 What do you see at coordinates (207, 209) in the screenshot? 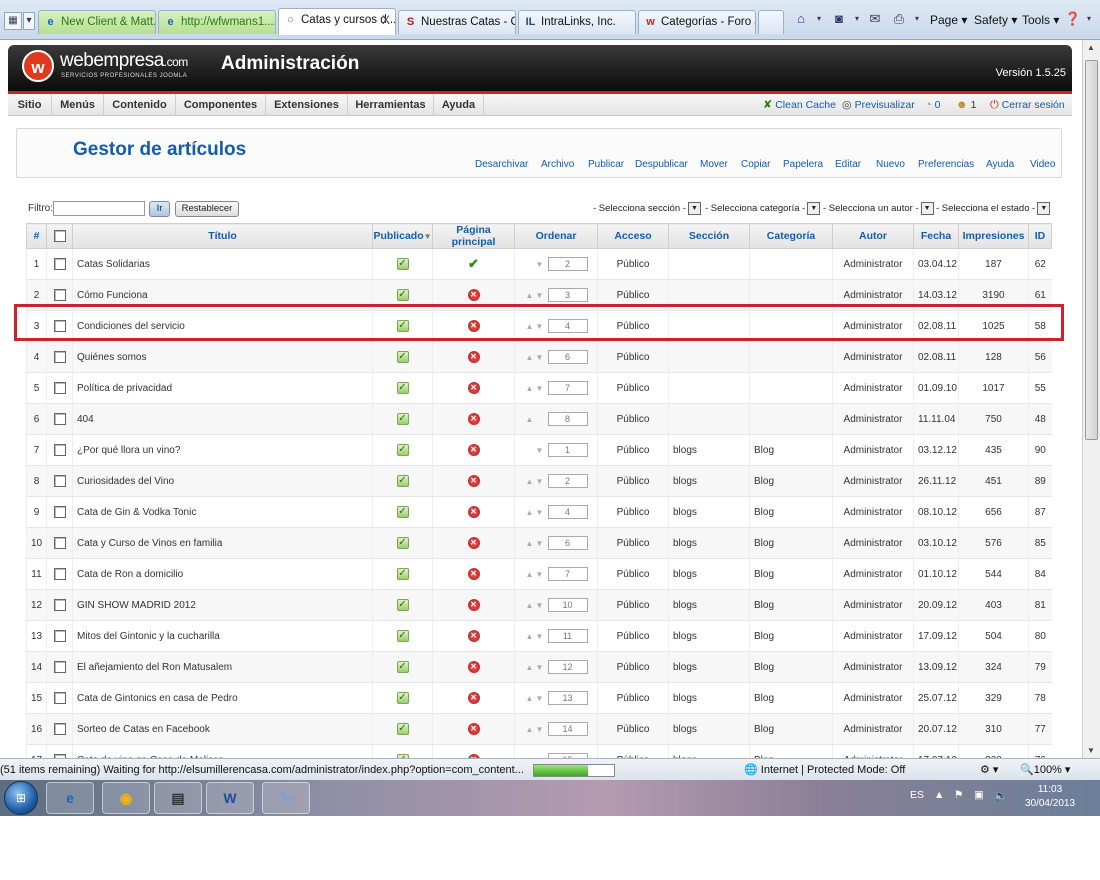
I see `filter-reset-button: Restablecer` at bounding box center [207, 209].